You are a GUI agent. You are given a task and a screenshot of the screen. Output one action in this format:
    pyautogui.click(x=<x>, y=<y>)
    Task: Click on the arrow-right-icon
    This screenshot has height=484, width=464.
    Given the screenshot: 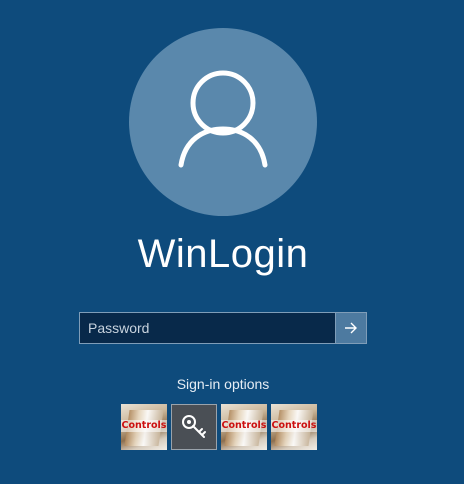 What is the action you would take?
    pyautogui.click(x=351, y=328)
    